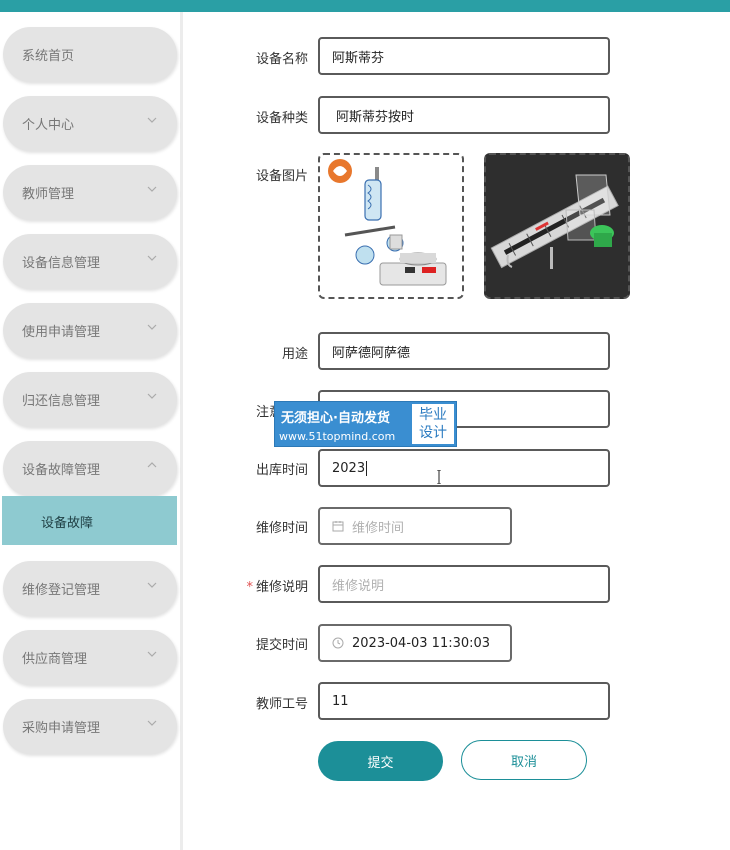 The width and height of the screenshot is (730, 850). I want to click on text-caret, so click(367, 468).